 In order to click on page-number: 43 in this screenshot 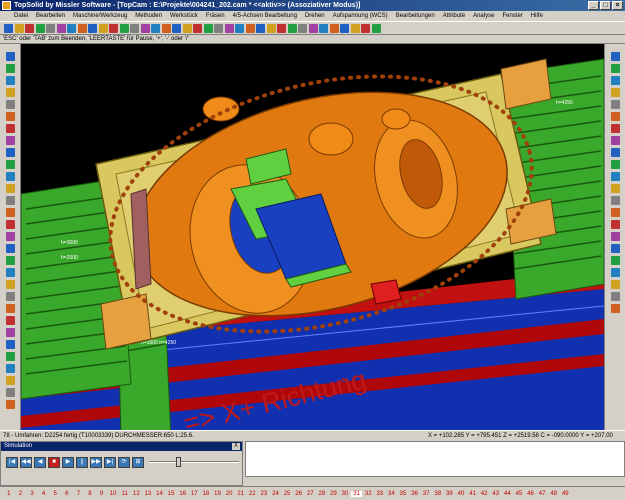, I will do `click(496, 494)`.